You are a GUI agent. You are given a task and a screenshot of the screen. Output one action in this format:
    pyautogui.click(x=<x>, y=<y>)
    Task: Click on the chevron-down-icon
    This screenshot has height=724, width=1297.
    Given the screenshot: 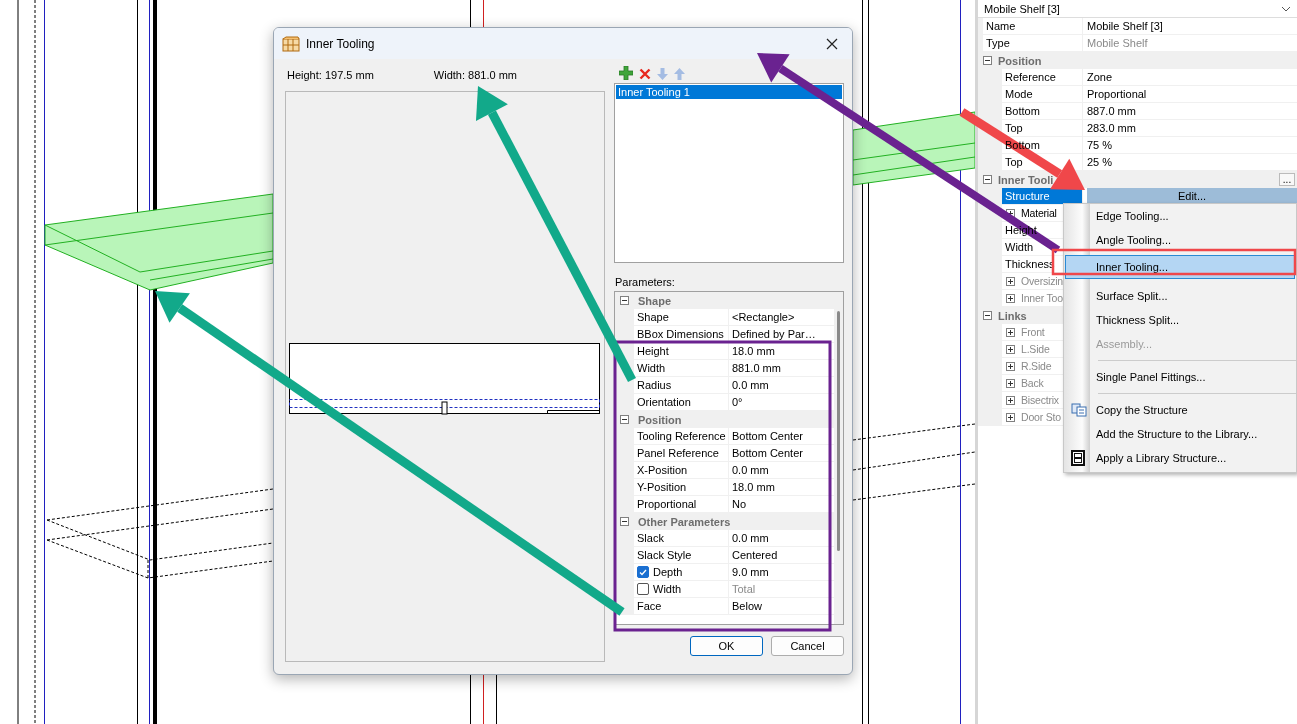 What is the action you would take?
    pyautogui.click(x=1286, y=8)
    